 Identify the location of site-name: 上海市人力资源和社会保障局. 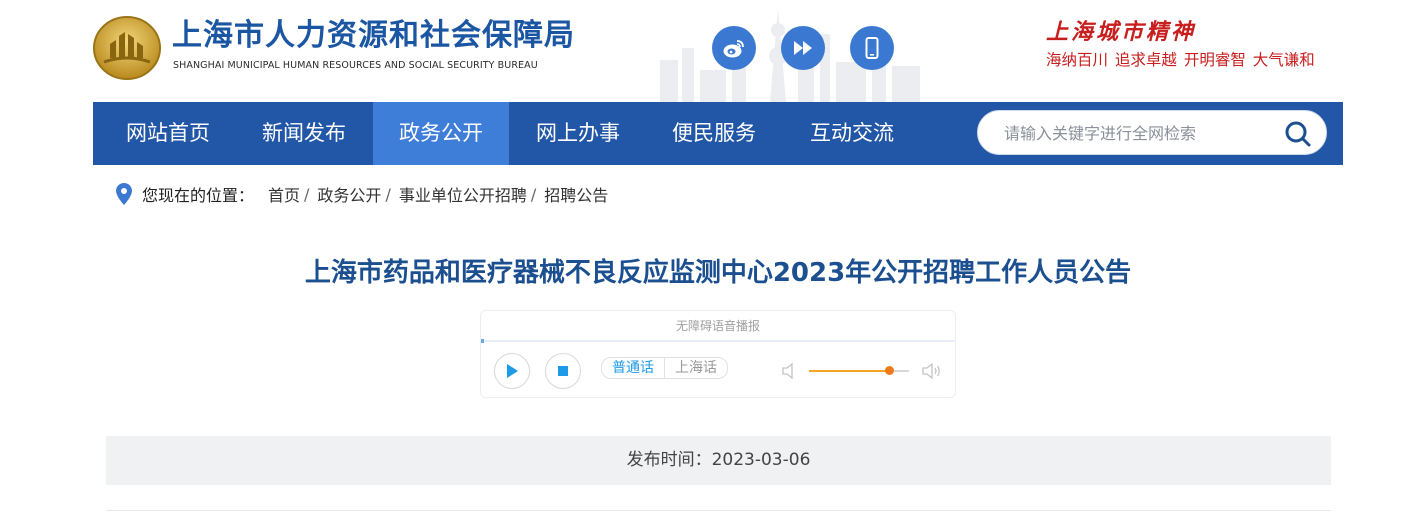
(373, 35).